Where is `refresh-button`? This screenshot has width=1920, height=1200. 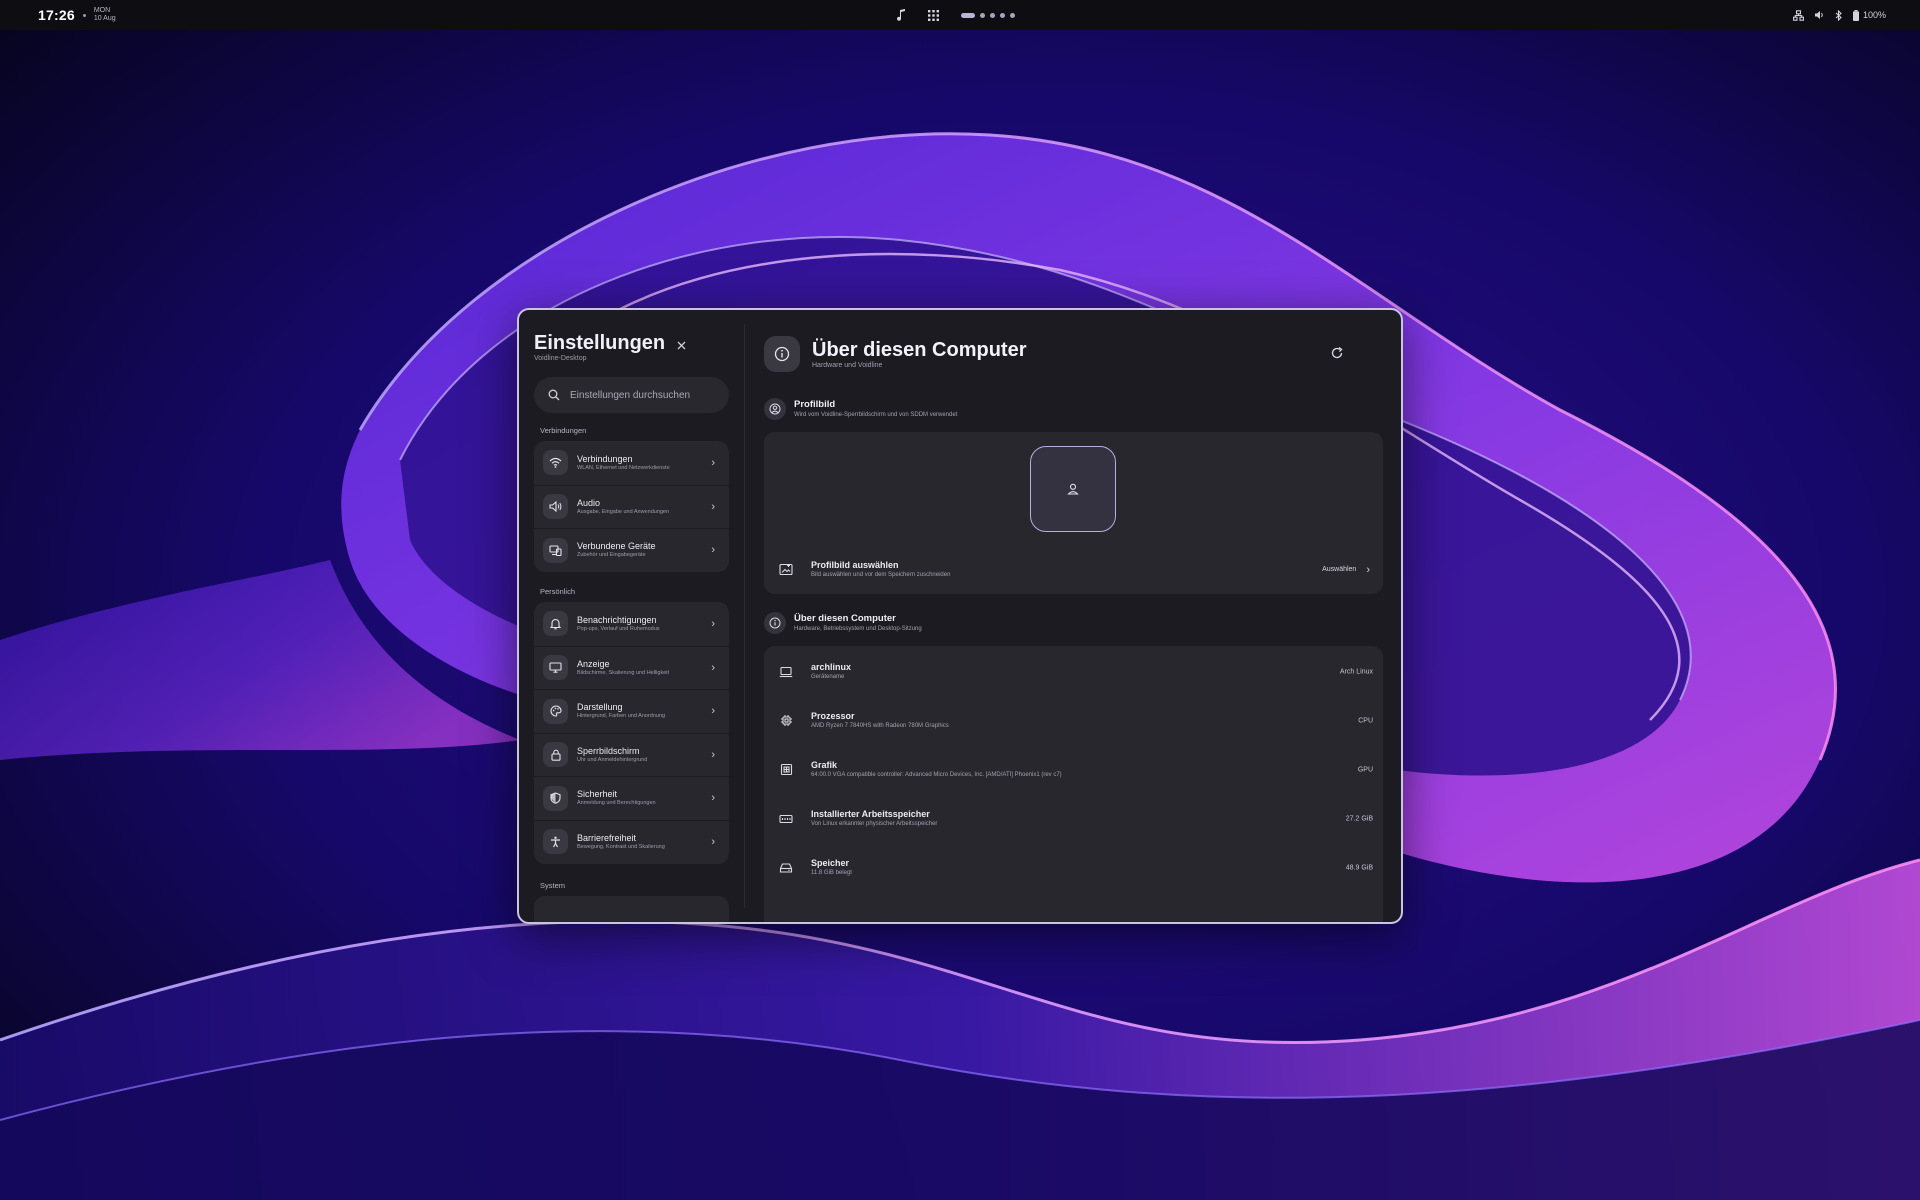 refresh-button is located at coordinates (1337, 353).